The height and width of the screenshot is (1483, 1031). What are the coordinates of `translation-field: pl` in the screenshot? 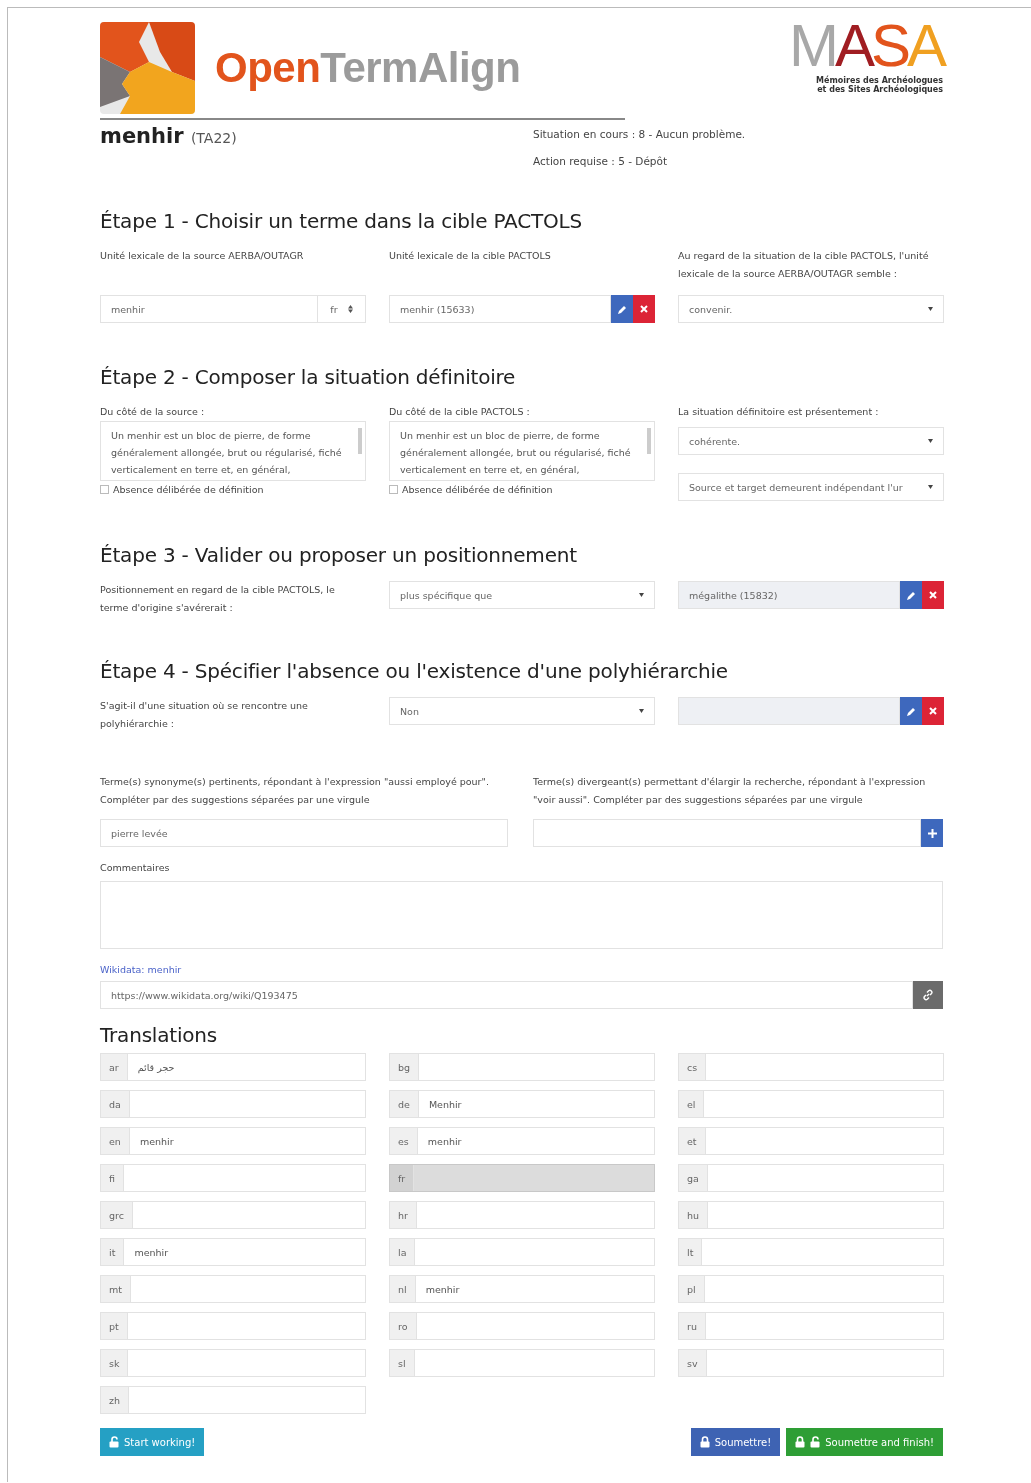 It's located at (811, 1289).